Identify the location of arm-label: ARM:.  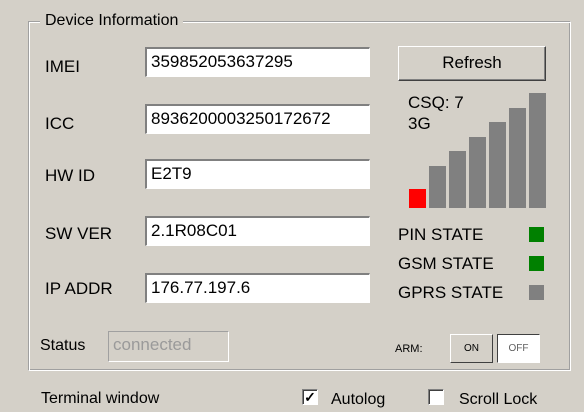
(409, 349).